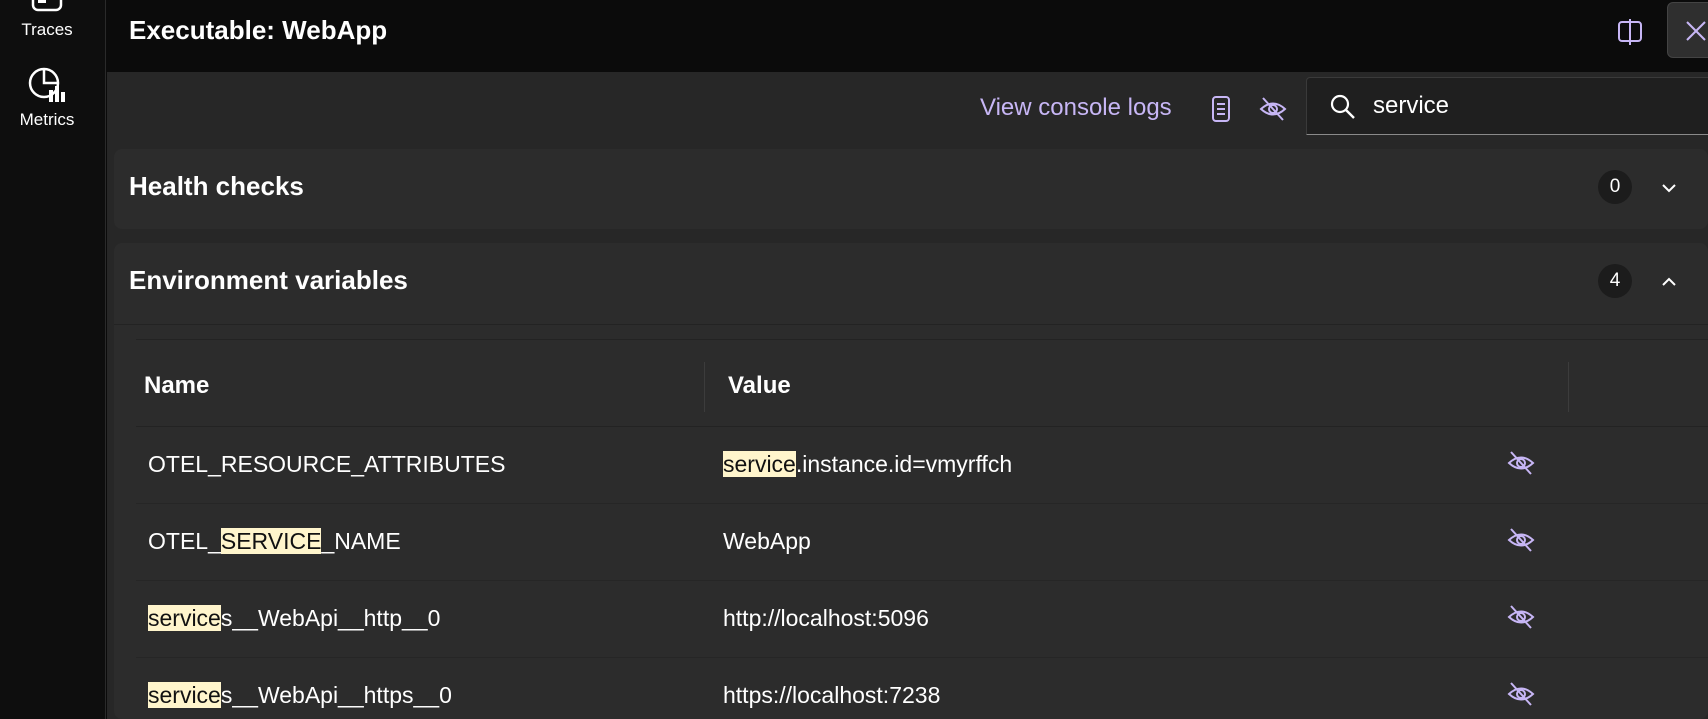 This screenshot has height=719, width=1708. I want to click on health-checks-section: Health checks 0, so click(911, 189).